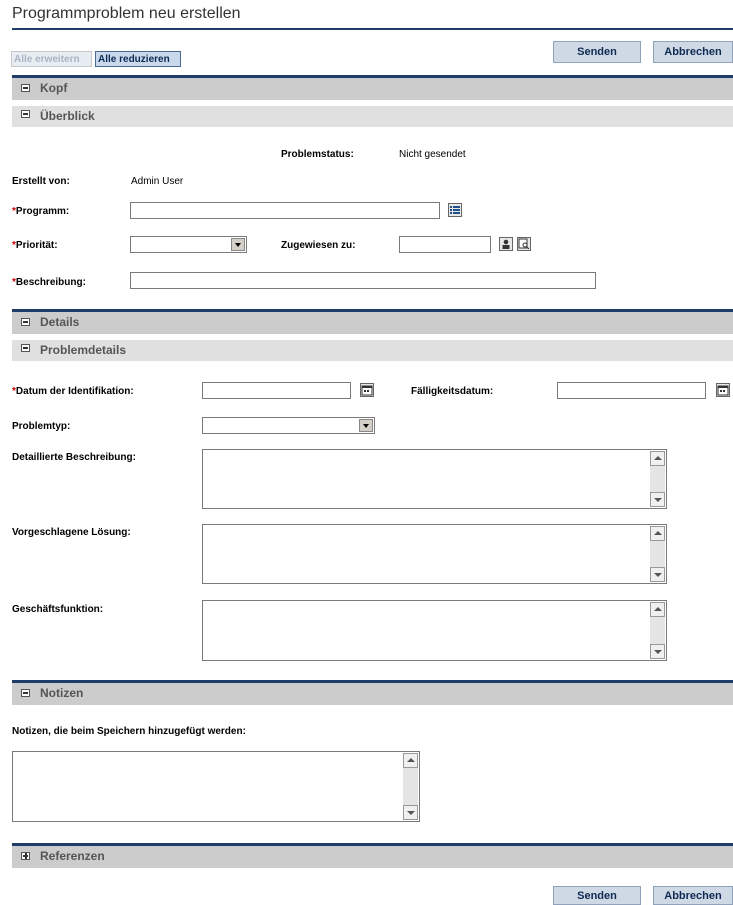  Describe the element at coordinates (445, 244) in the screenshot. I see `assigned-to-input` at that location.